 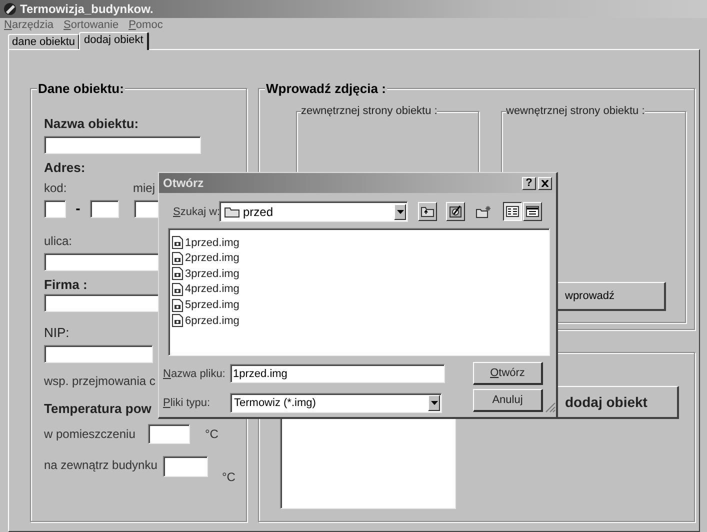 I want to click on group-title: zewnętrznej strony obiektu :, so click(x=369, y=111).